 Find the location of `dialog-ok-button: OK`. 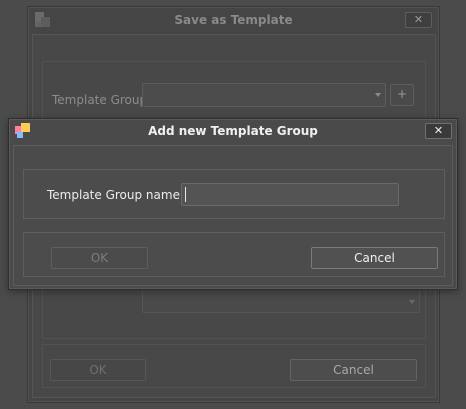

dialog-ok-button: OK is located at coordinates (99, 258).